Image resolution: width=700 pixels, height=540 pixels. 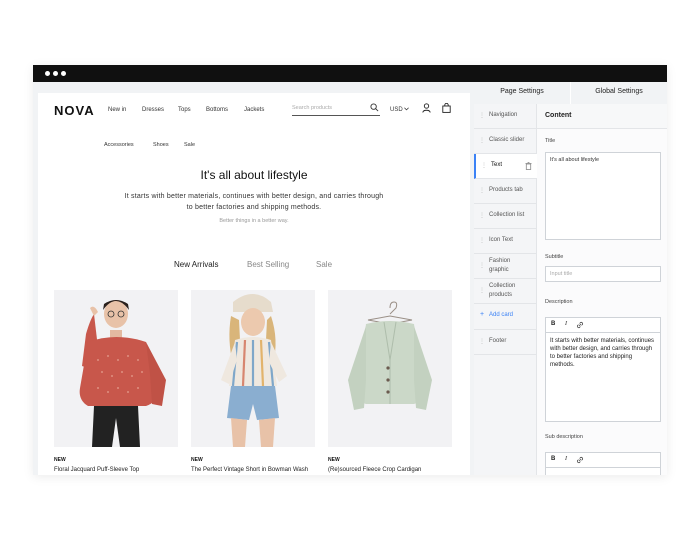 I want to click on section-label: Collection list, so click(x=507, y=215).